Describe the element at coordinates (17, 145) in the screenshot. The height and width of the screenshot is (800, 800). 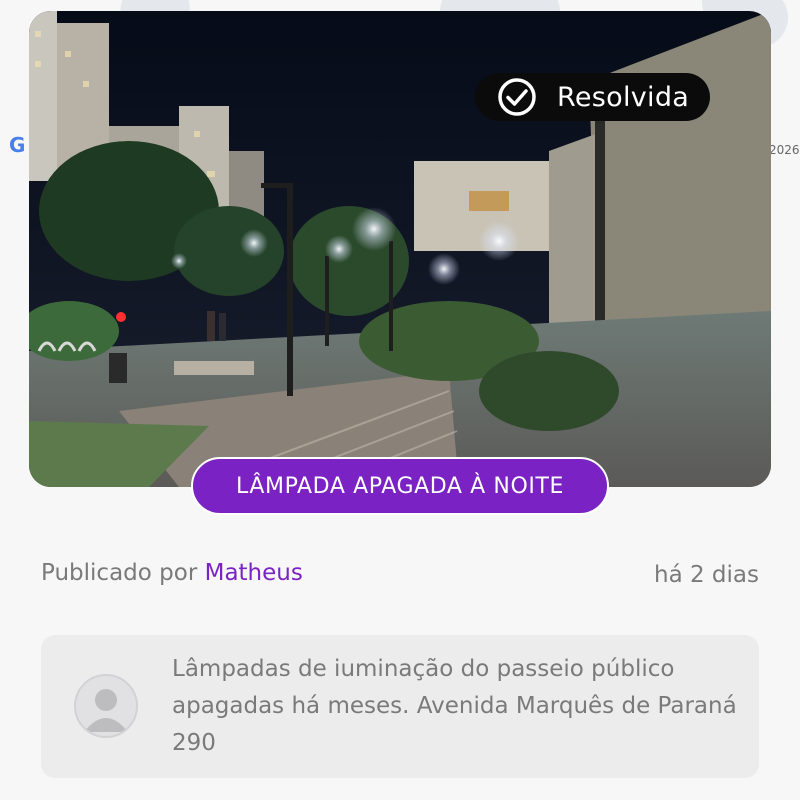
I see `map-google-glyph: G` at that location.